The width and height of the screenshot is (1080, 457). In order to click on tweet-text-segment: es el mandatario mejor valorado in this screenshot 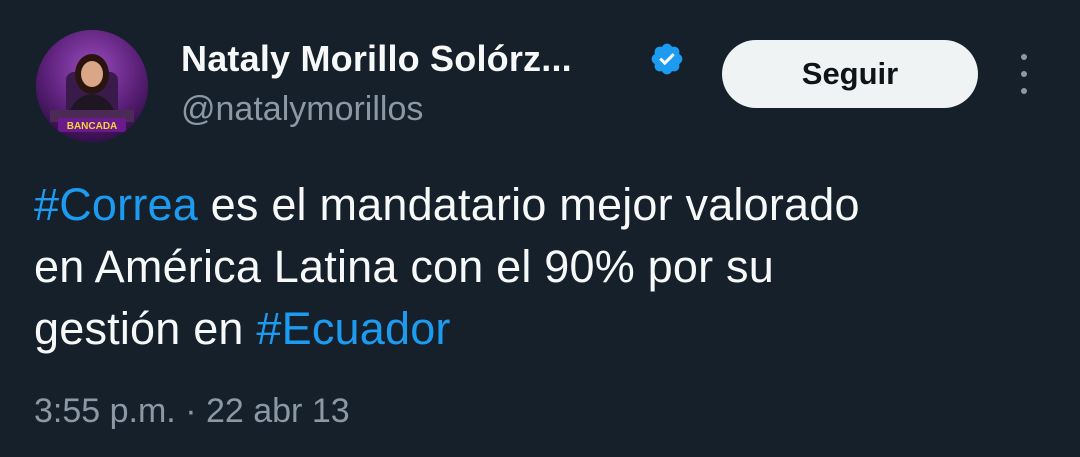, I will do `click(528, 204)`.